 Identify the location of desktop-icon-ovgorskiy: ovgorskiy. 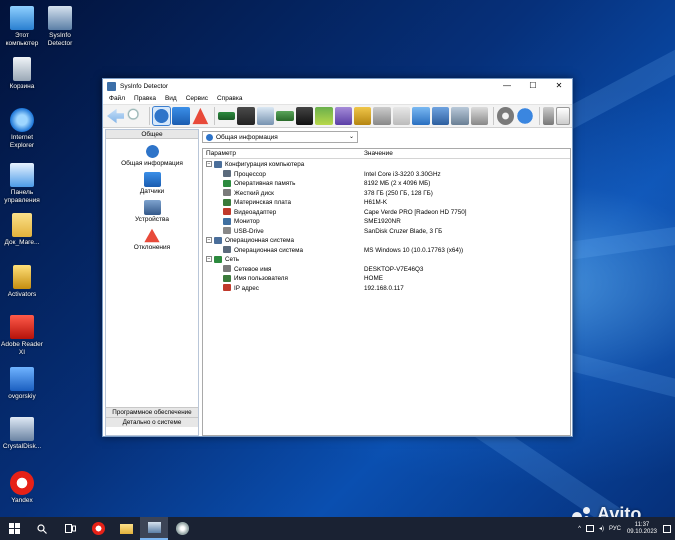
(22, 384).